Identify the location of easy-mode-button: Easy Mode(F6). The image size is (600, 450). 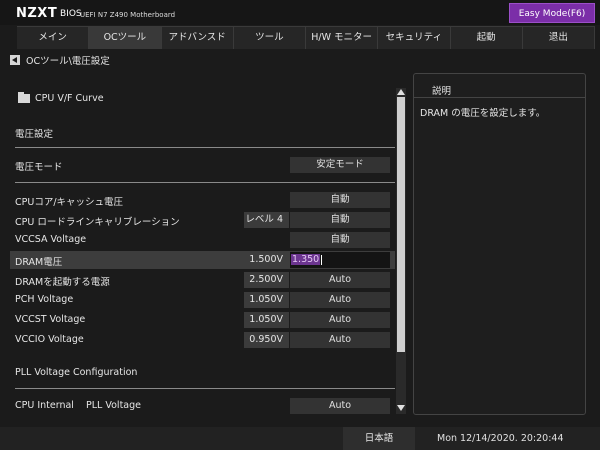
(552, 13).